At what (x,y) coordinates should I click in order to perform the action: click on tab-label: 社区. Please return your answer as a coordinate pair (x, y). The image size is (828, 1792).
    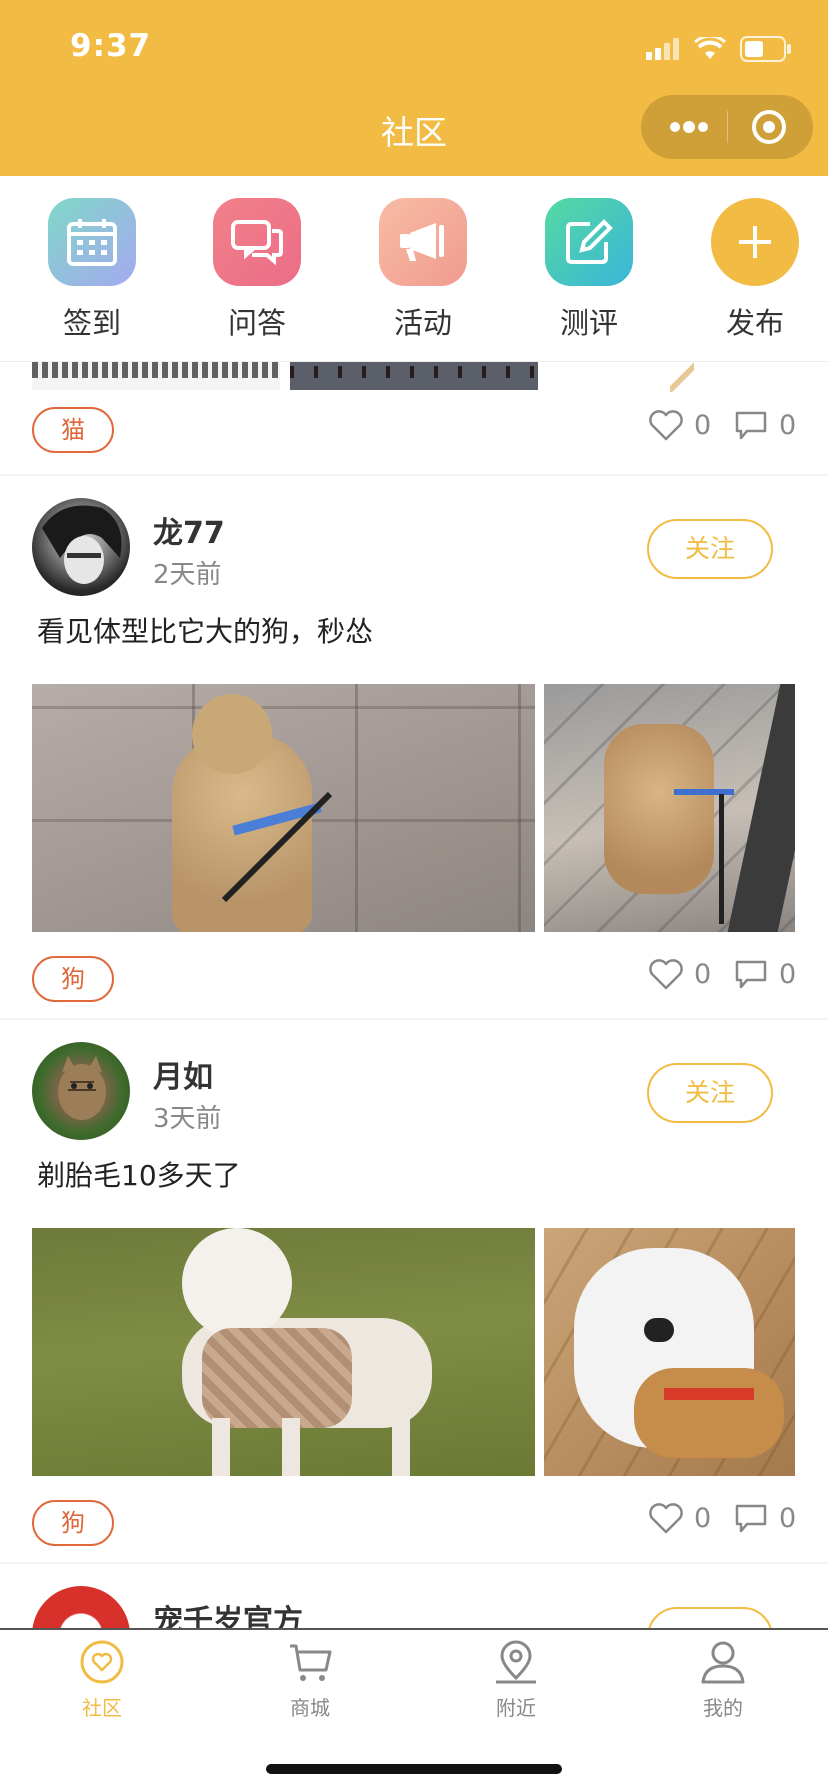
    Looking at the image, I should click on (102, 1708).